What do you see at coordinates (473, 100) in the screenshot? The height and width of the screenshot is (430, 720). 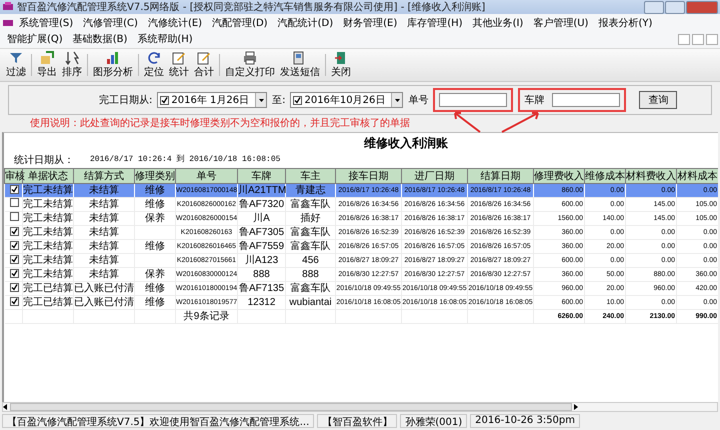 I see `order-number-field` at bounding box center [473, 100].